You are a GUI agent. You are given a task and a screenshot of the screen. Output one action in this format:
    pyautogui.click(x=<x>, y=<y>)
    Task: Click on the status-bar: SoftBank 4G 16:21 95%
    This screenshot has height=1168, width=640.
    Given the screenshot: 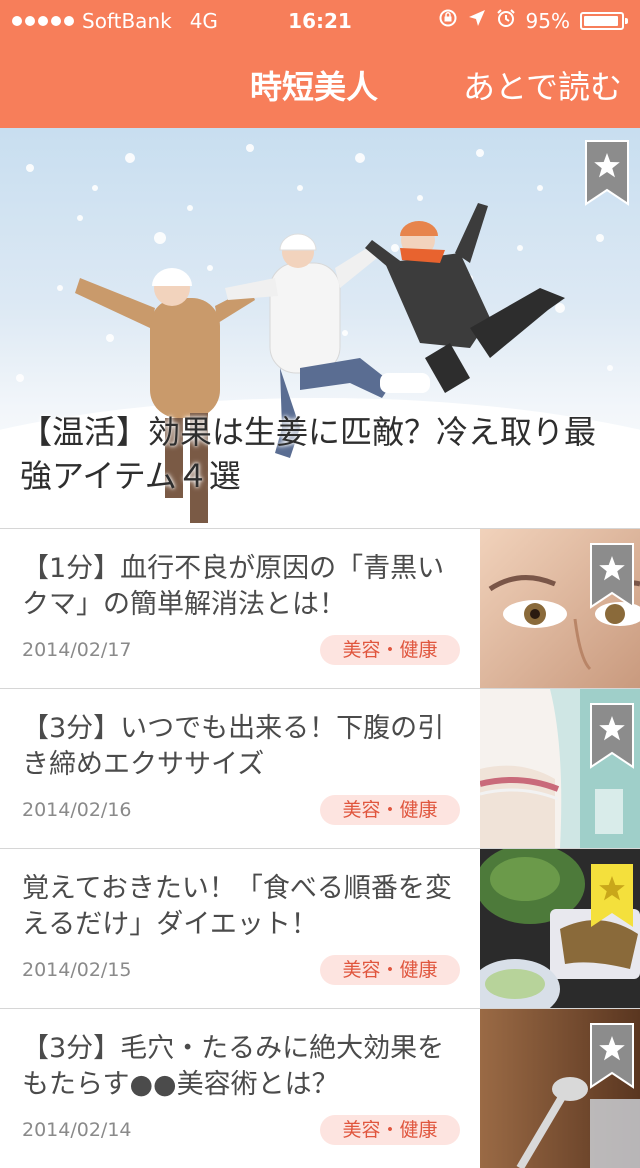 What is the action you would take?
    pyautogui.click(x=320, y=20)
    